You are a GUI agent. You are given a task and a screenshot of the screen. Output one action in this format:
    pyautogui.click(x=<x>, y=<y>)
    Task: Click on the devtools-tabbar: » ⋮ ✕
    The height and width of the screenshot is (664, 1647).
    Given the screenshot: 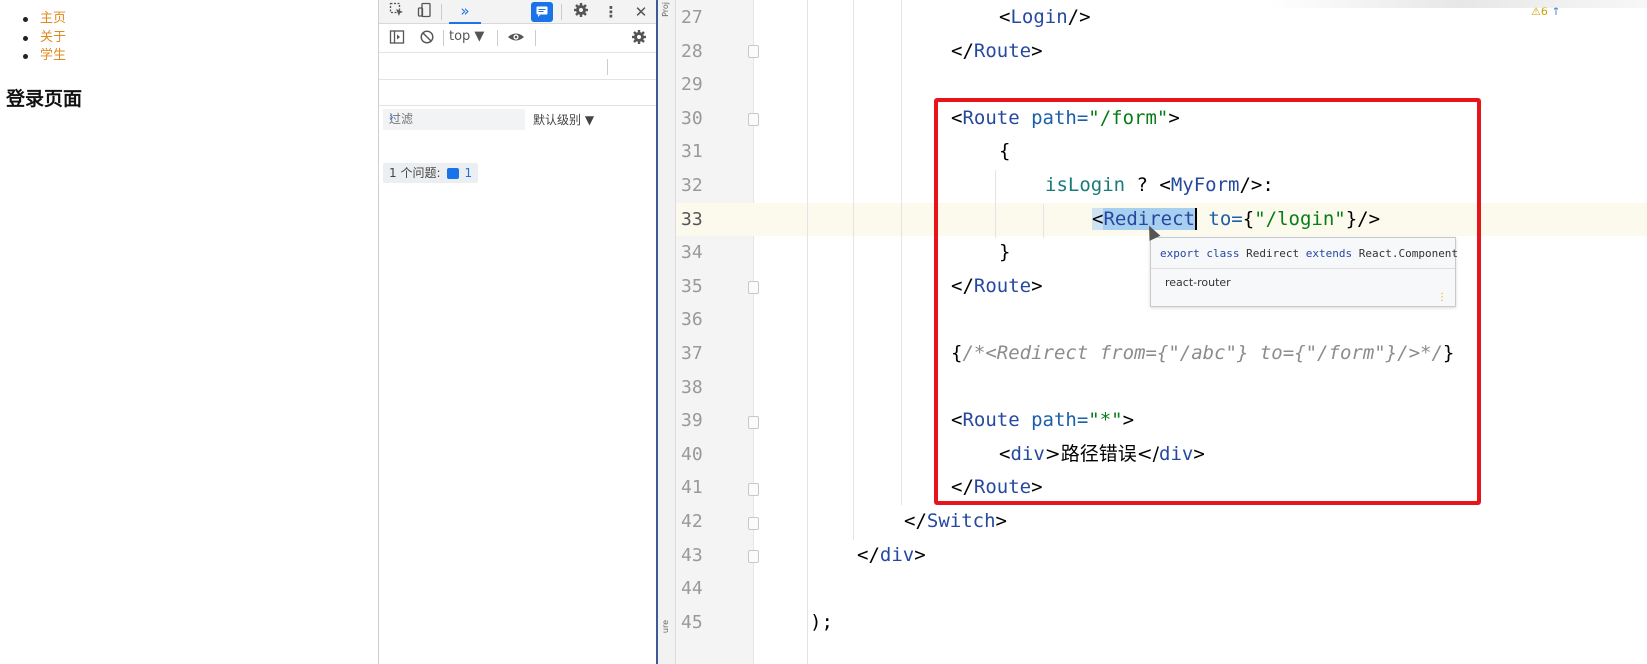 What is the action you would take?
    pyautogui.click(x=518, y=12)
    